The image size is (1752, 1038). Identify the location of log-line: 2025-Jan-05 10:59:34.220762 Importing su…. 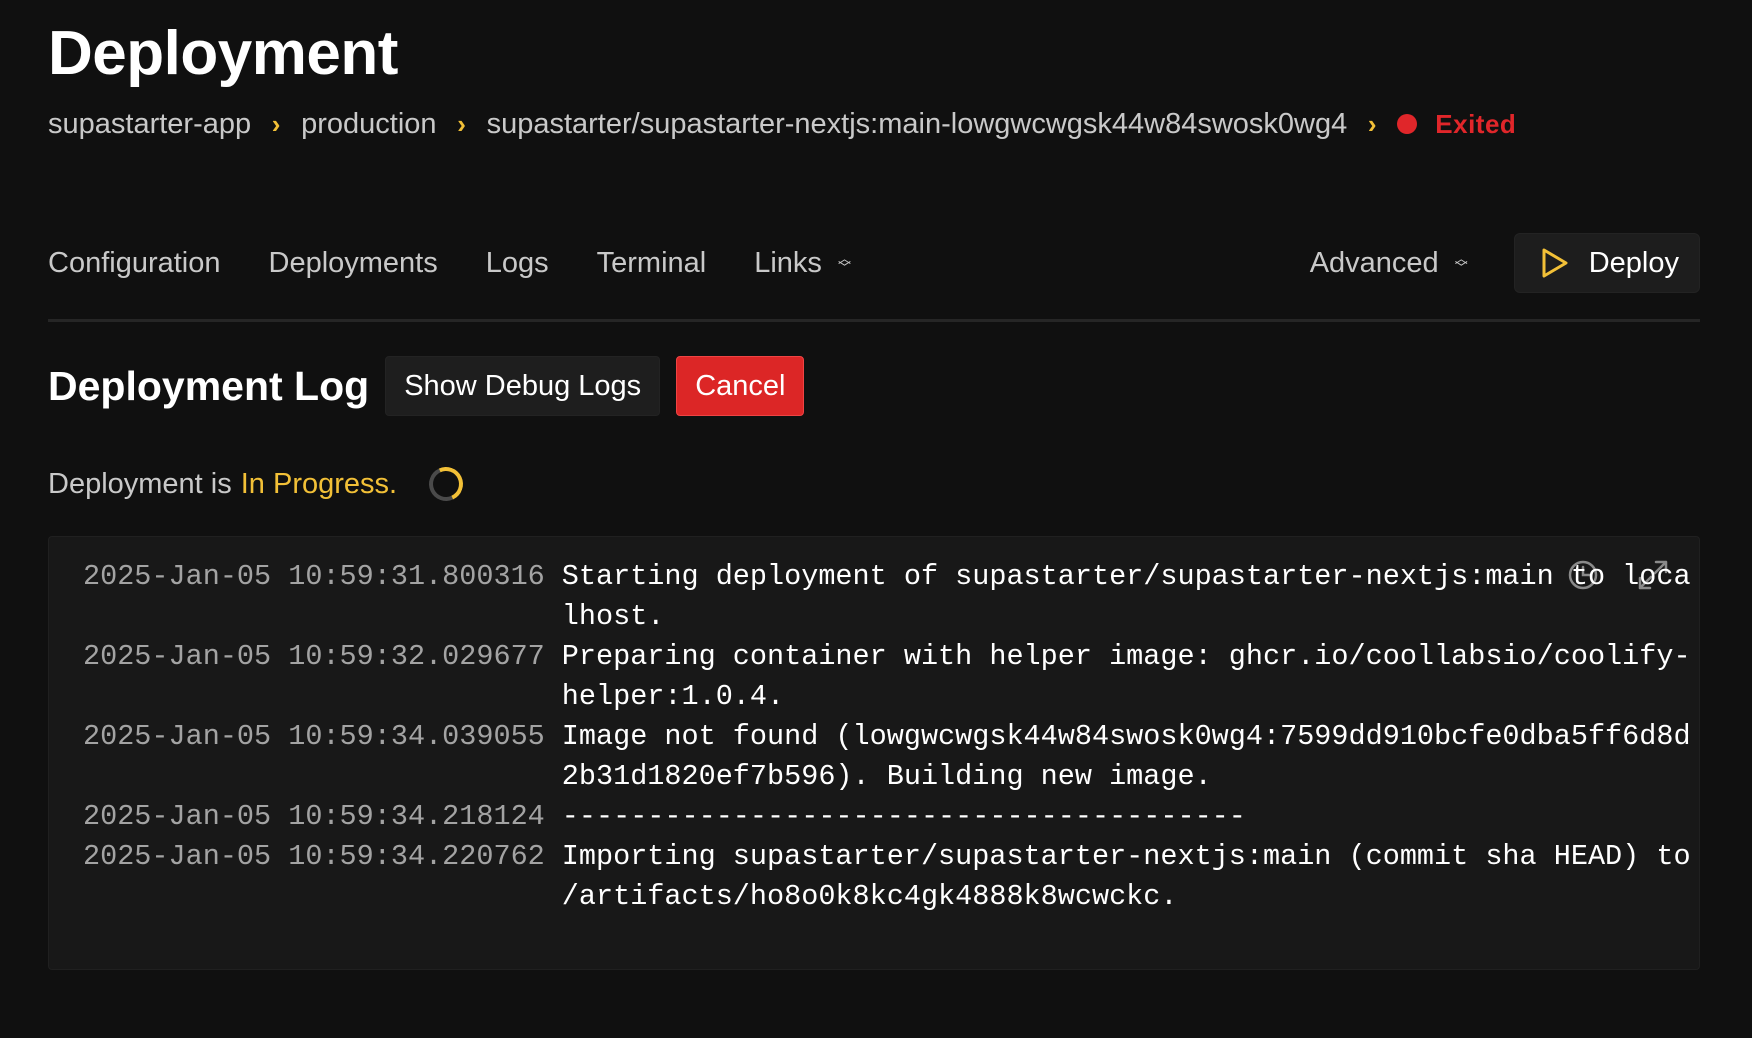
(887, 877).